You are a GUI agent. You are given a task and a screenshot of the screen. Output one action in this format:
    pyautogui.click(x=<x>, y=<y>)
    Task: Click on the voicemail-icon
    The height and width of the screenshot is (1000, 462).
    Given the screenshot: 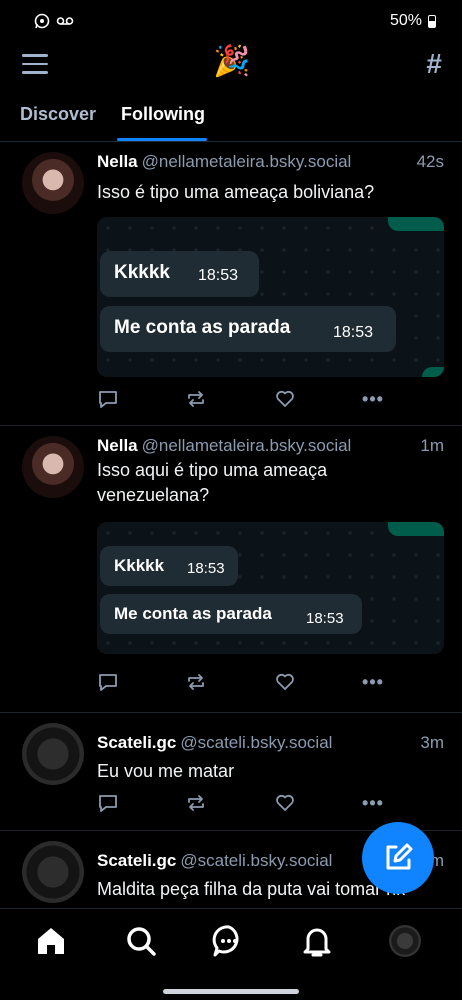 What is the action you would take?
    pyautogui.click(x=65, y=21)
    